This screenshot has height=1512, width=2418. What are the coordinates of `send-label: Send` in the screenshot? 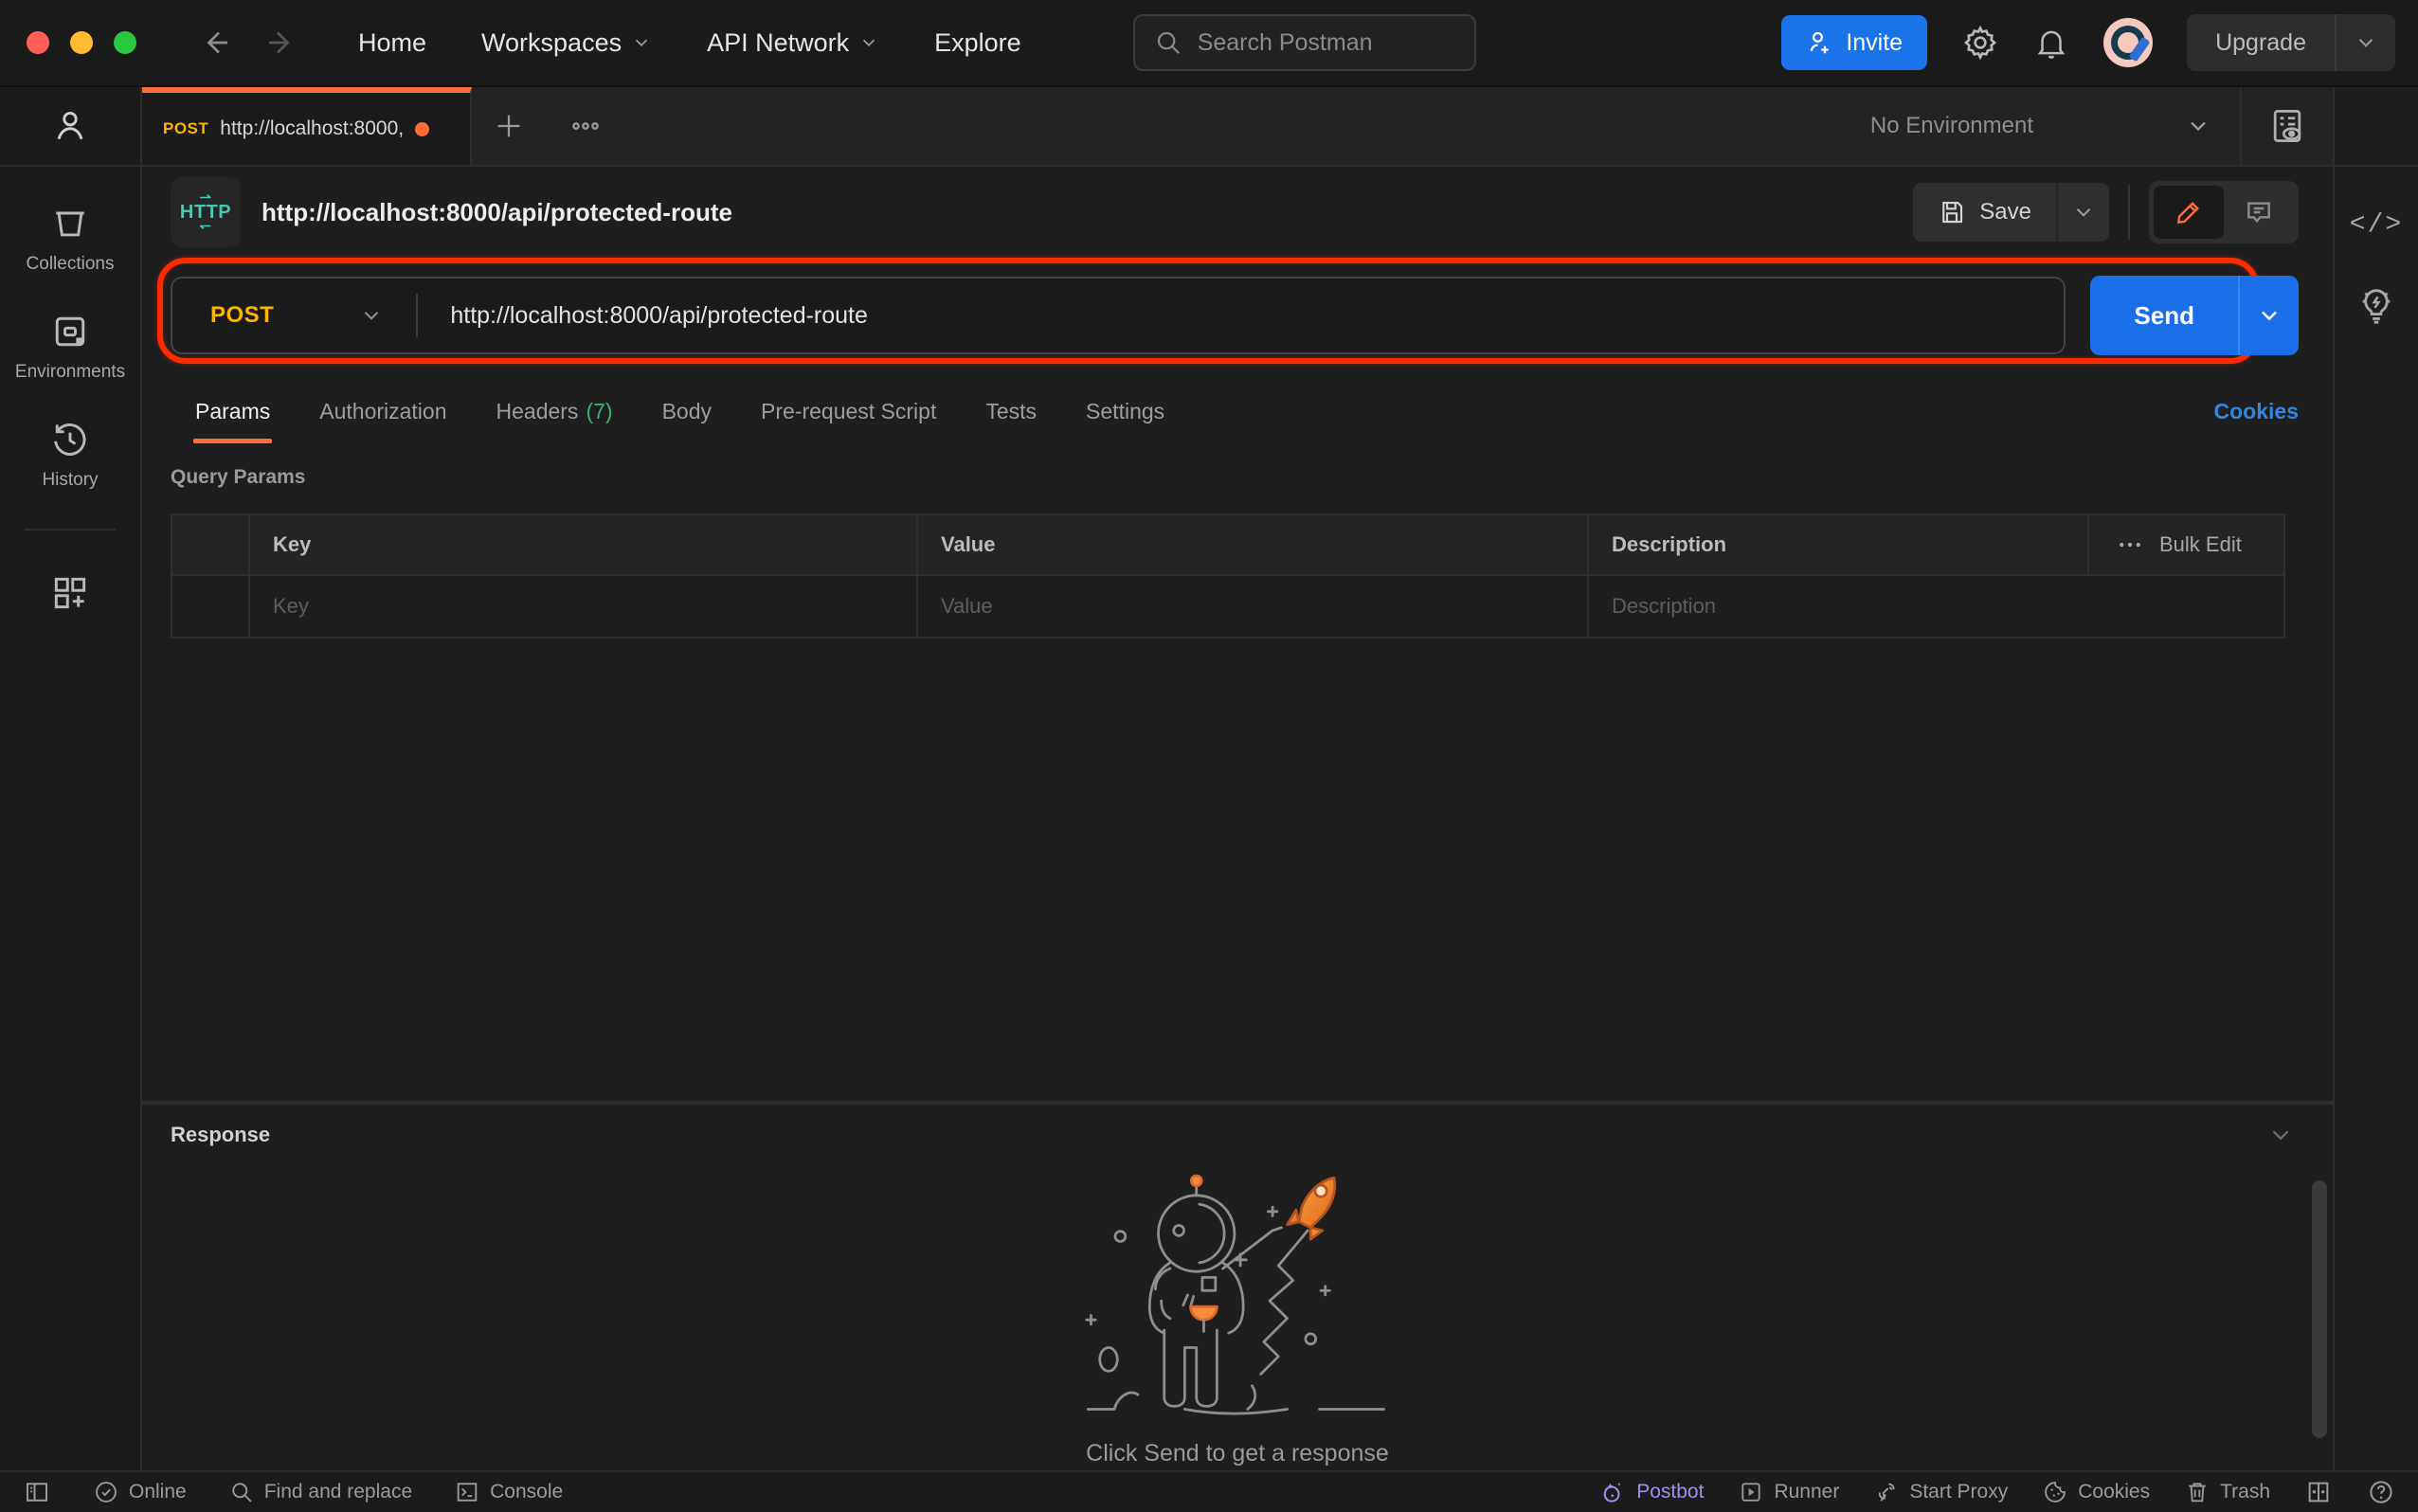 It's located at (2164, 315).